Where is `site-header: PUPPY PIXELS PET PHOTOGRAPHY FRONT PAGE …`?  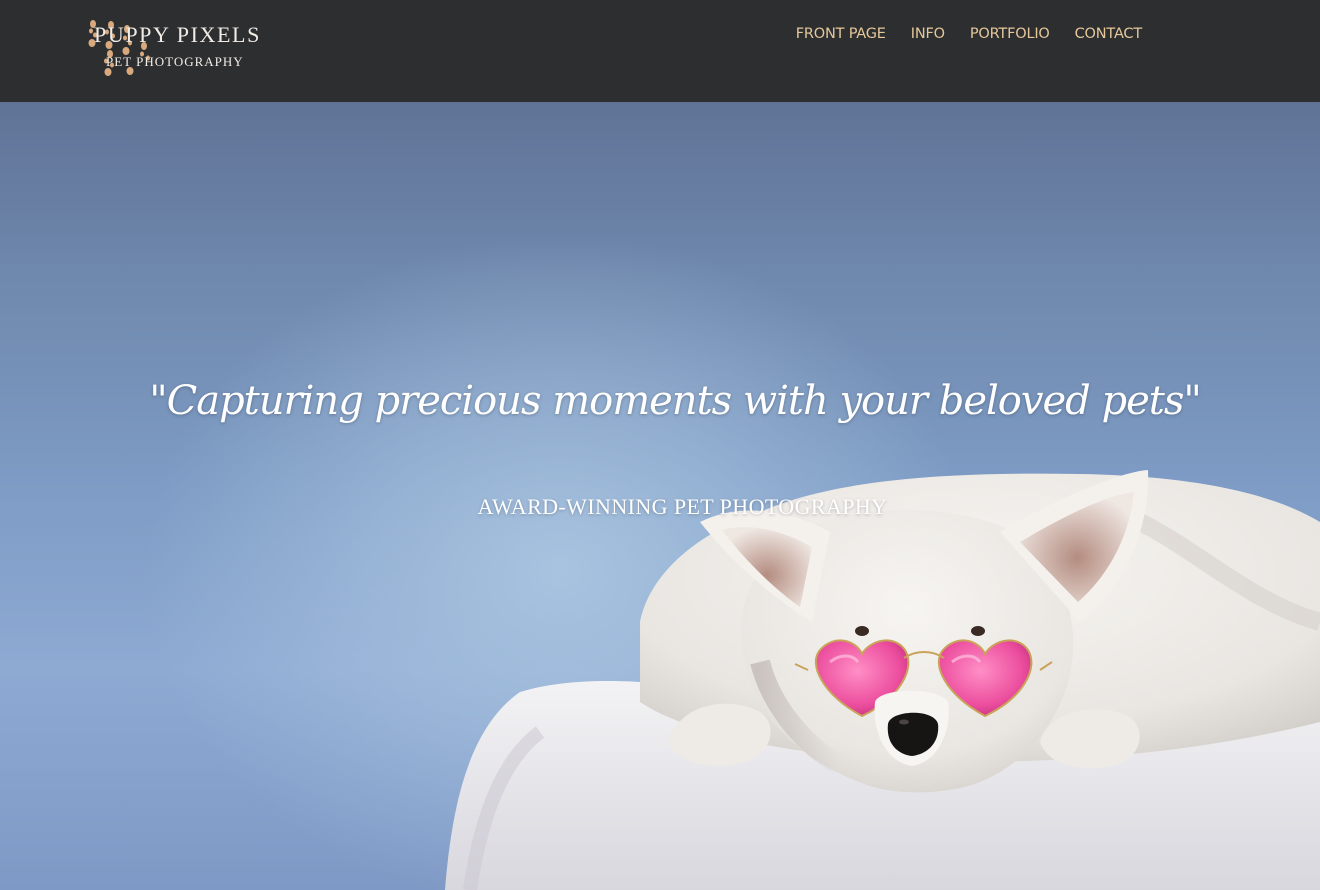
site-header: PUPPY PIXELS PET PHOTOGRAPHY FRONT PAGE … is located at coordinates (660, 51).